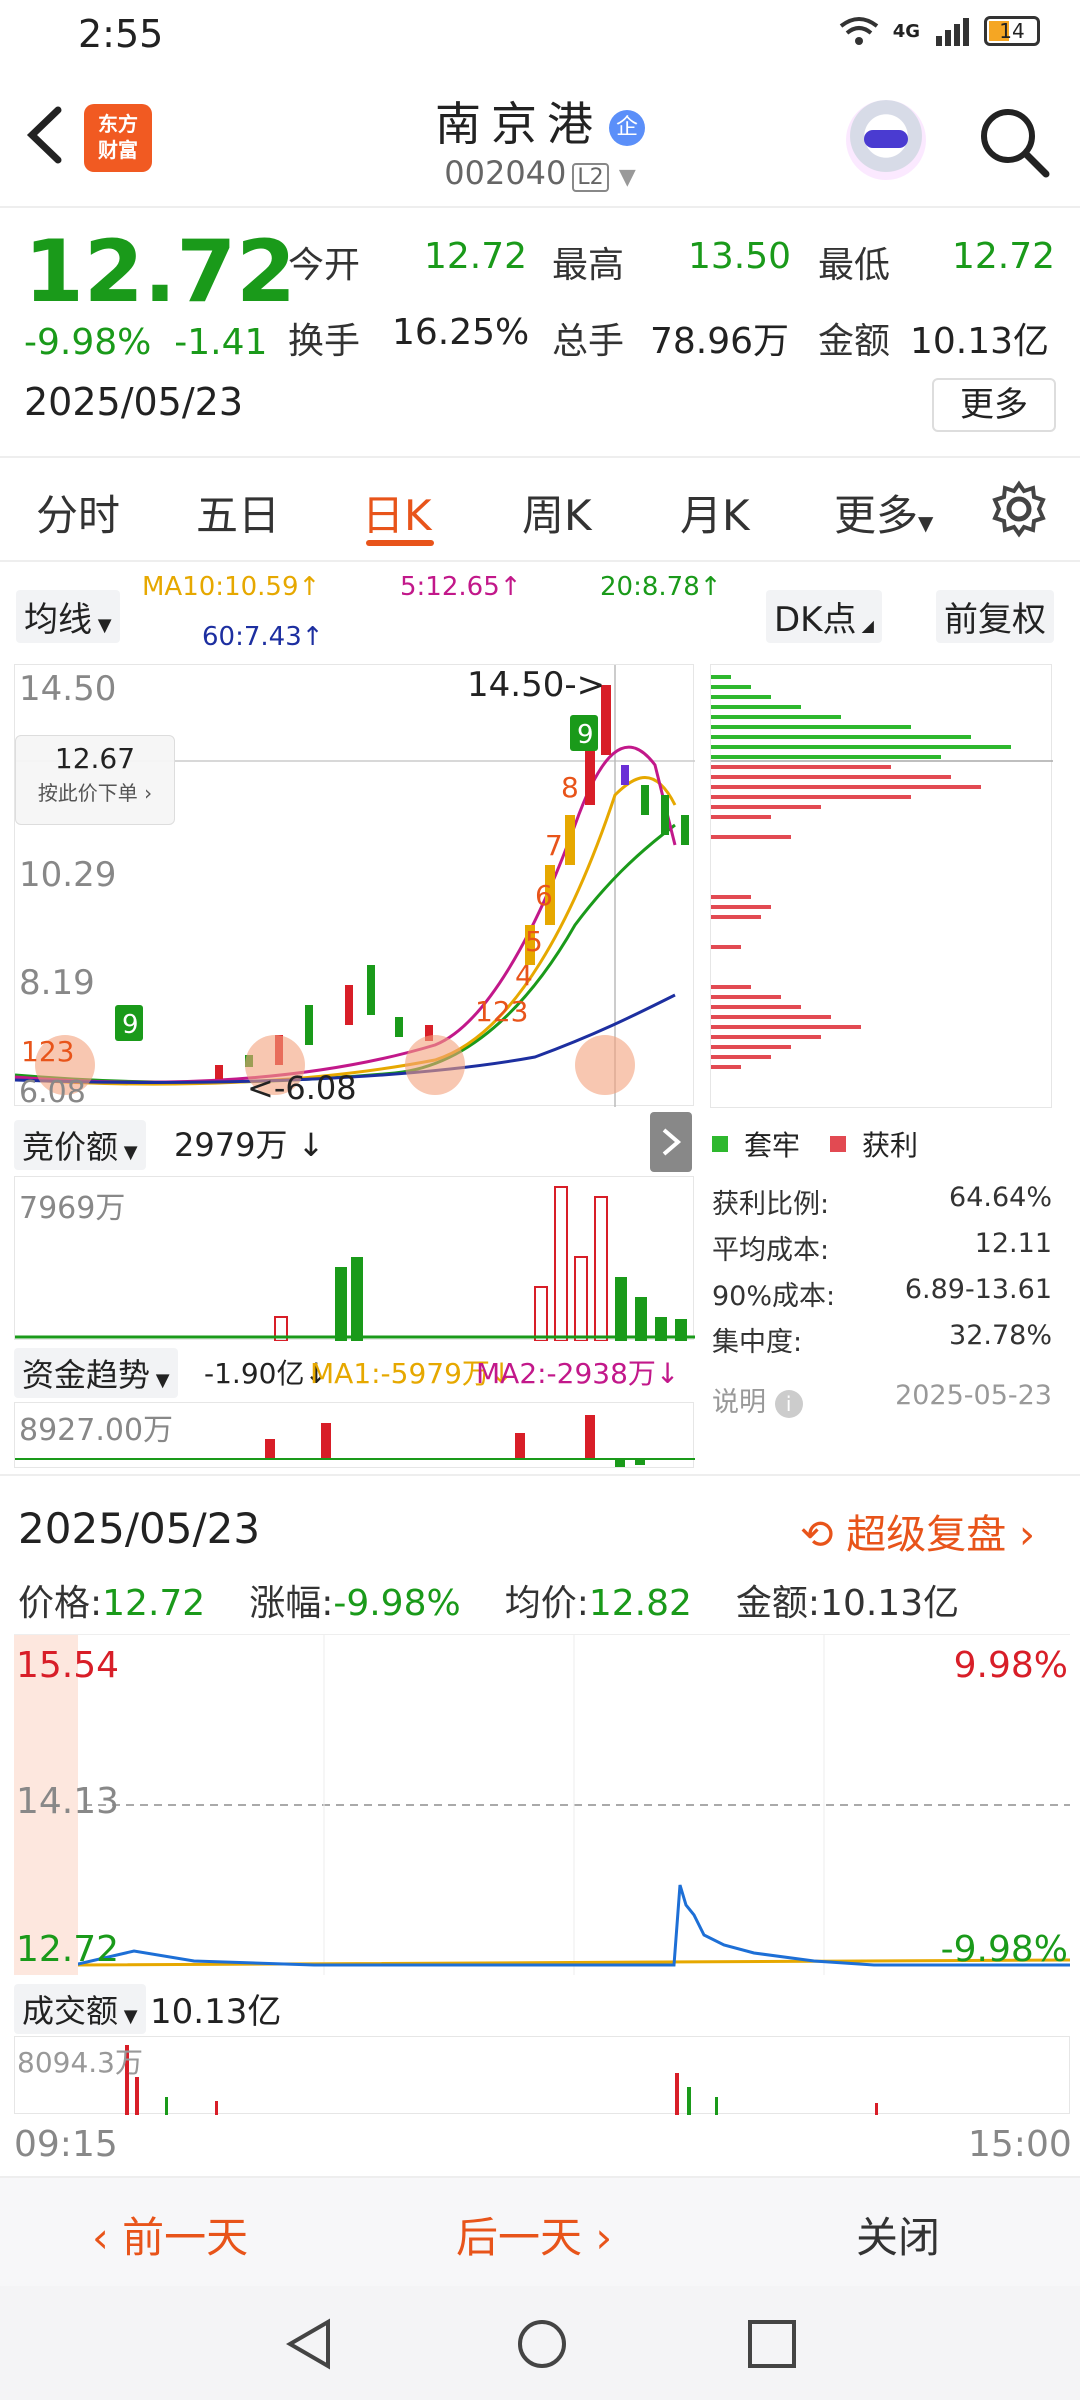 This screenshot has height=2400, width=1080. What do you see at coordinates (715, 512) in the screenshot?
I see `tab-monthly-k: 月K` at bounding box center [715, 512].